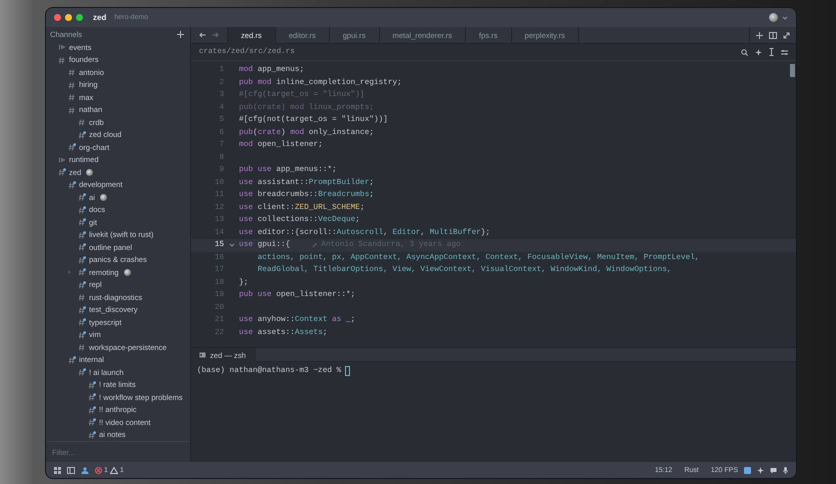  I want to click on scrollbar-thumb, so click(792, 70).